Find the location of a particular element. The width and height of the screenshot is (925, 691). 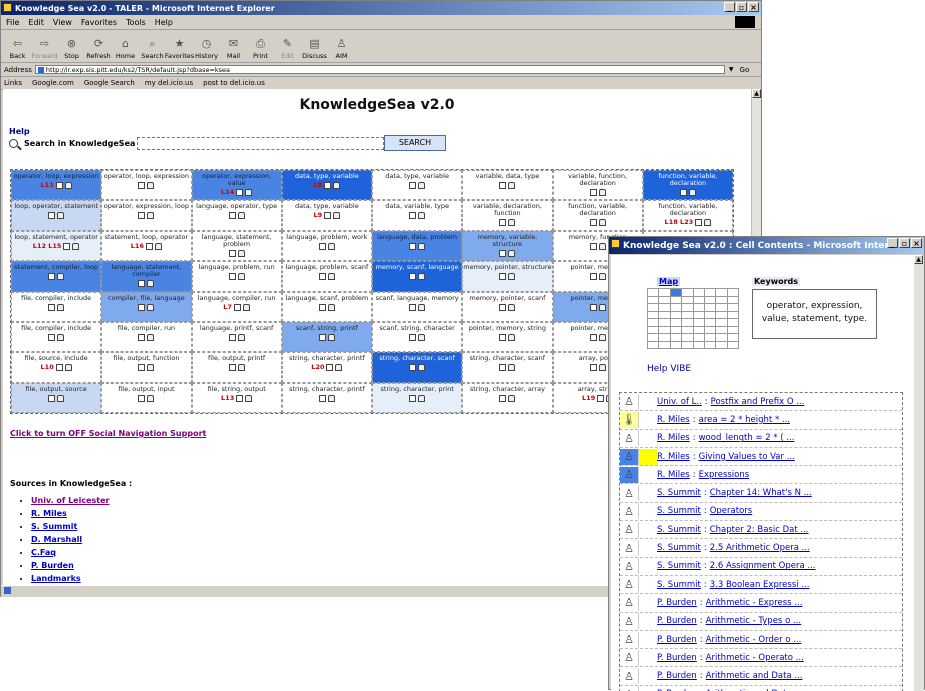

map-cell: pointer, memory, string is located at coordinates (507, 337).